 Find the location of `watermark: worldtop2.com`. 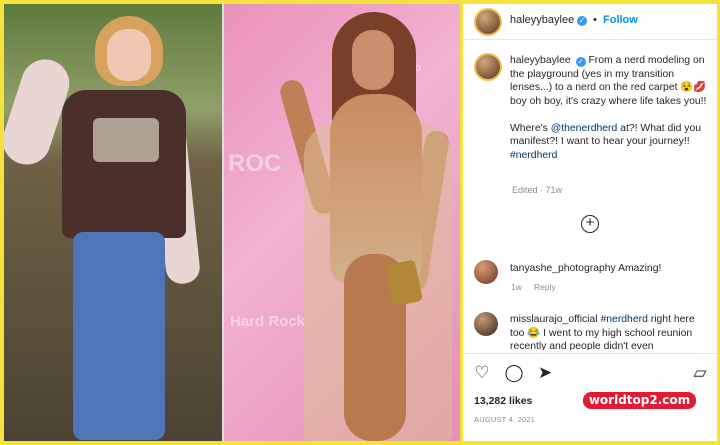

watermark: worldtop2.com is located at coordinates (639, 400).